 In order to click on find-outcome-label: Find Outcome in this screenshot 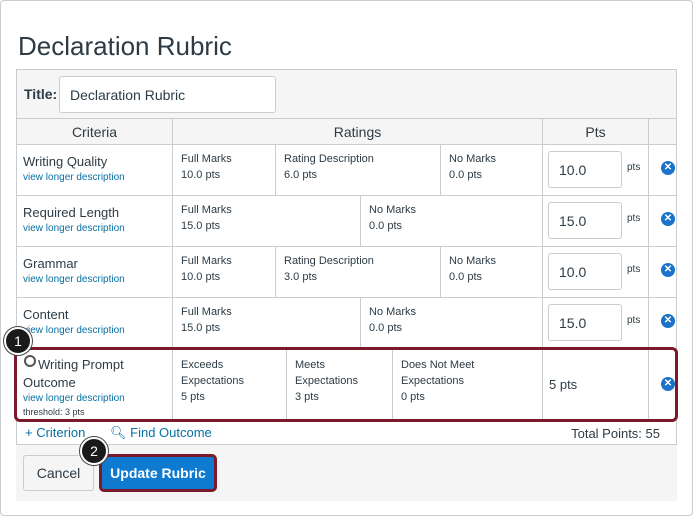, I will do `click(171, 432)`.